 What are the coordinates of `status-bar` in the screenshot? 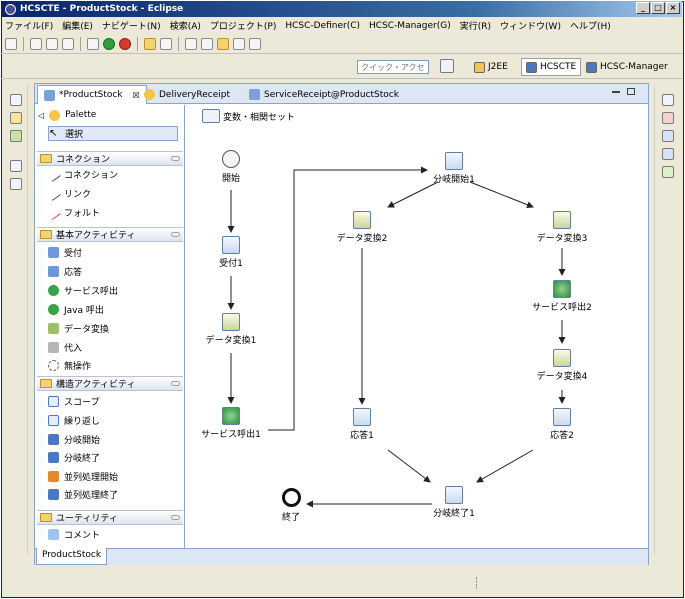 It's located at (341, 582).